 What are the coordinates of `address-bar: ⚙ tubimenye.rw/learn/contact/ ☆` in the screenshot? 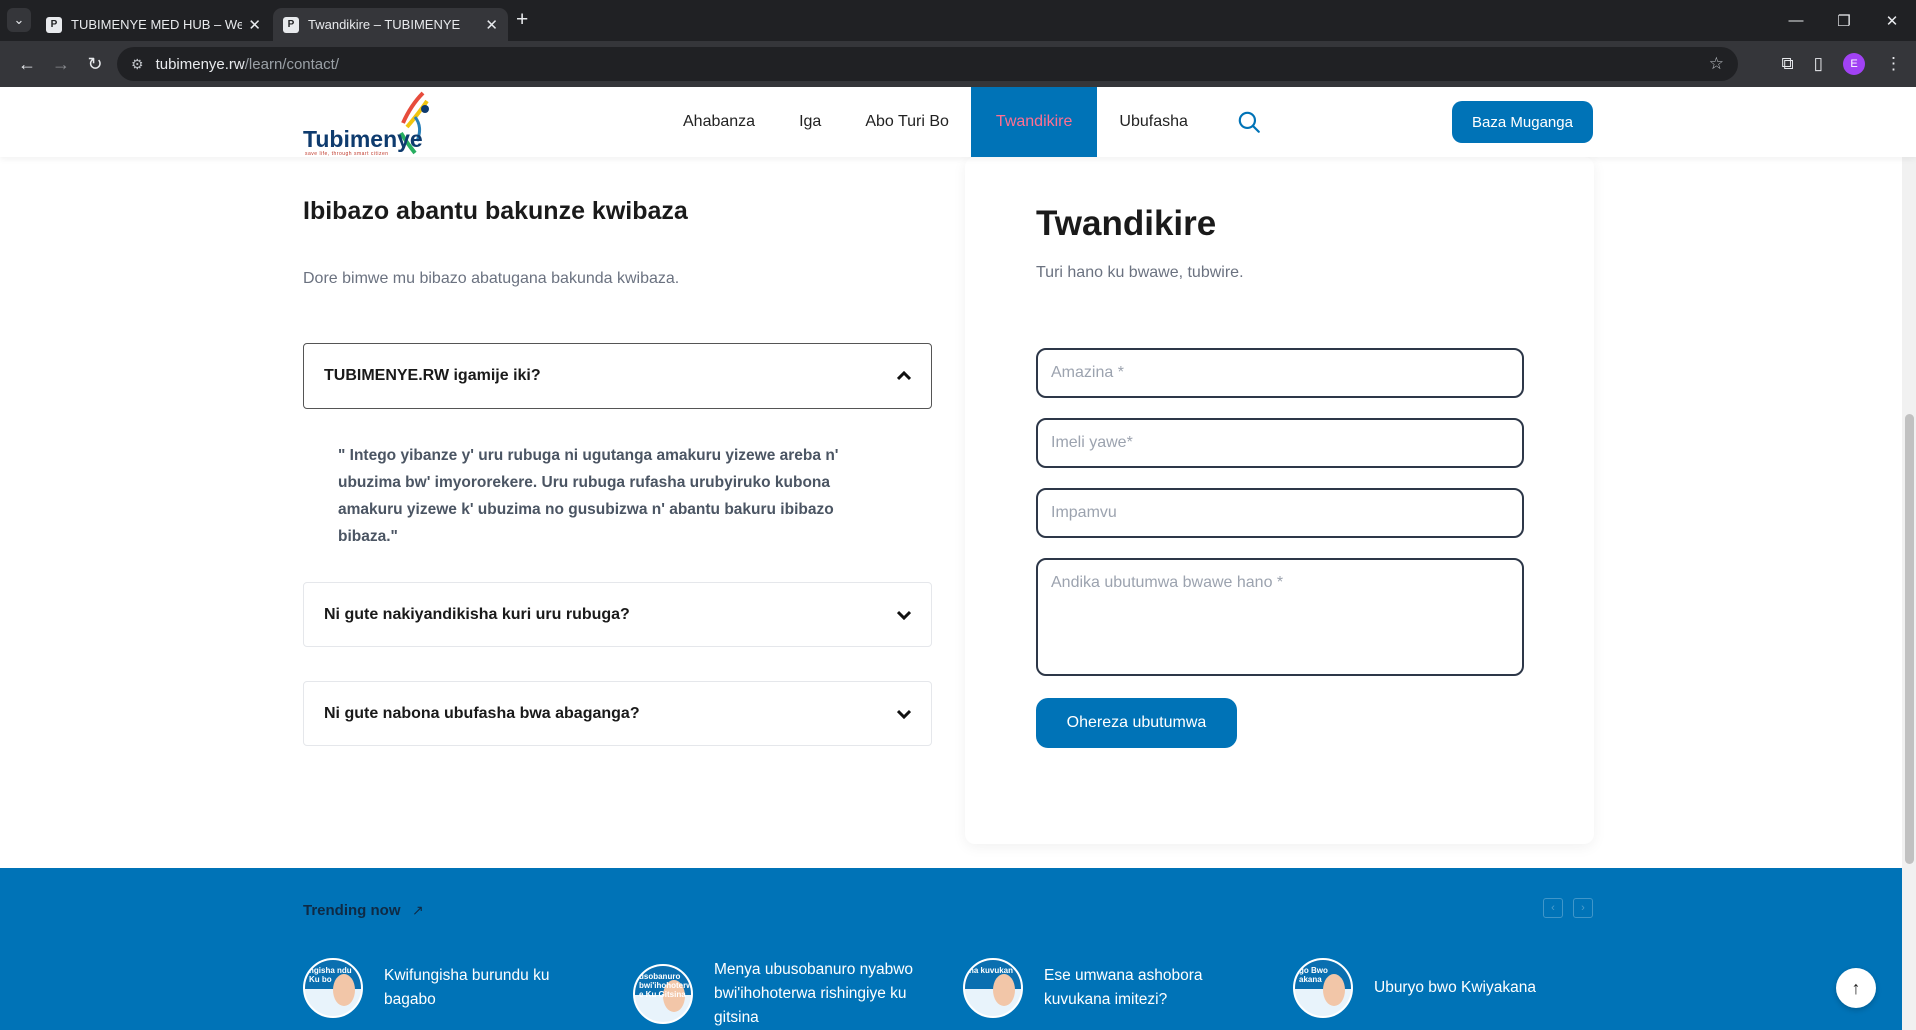 It's located at (927, 64).